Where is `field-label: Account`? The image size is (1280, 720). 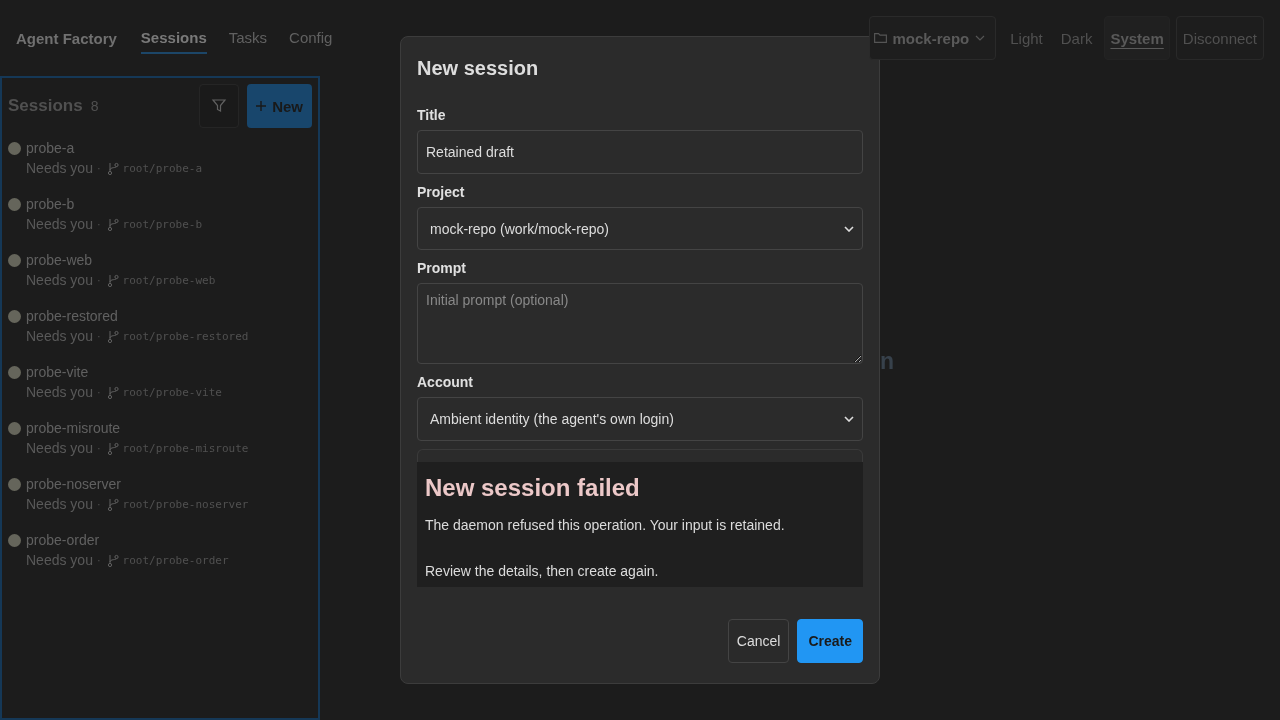 field-label: Account is located at coordinates (445, 382).